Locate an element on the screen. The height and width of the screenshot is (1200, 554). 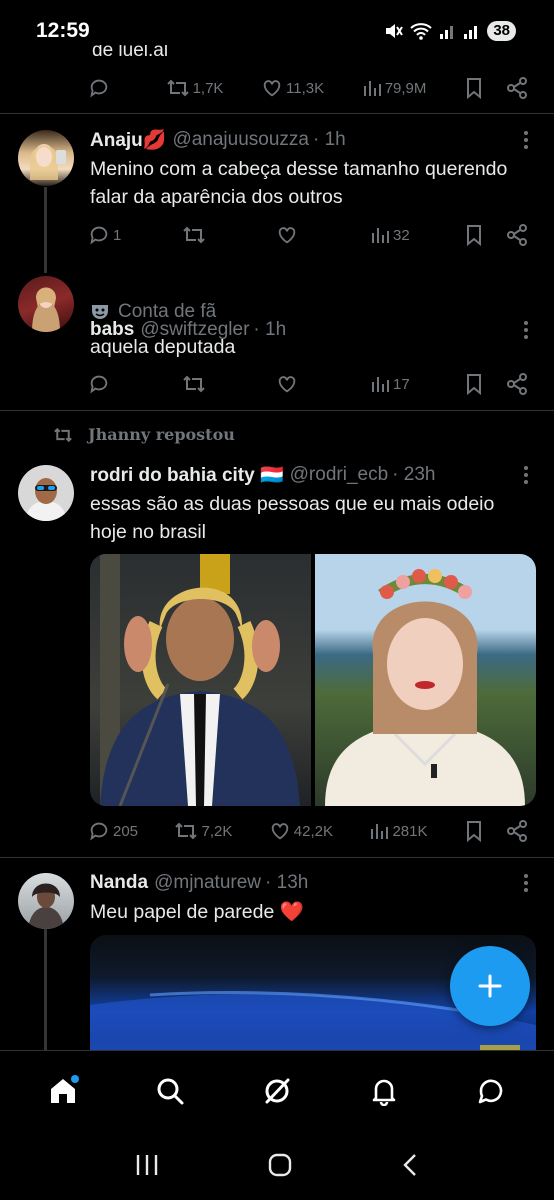
display-name: rodri do bahia city 🇱🇺 is located at coordinates (187, 475).